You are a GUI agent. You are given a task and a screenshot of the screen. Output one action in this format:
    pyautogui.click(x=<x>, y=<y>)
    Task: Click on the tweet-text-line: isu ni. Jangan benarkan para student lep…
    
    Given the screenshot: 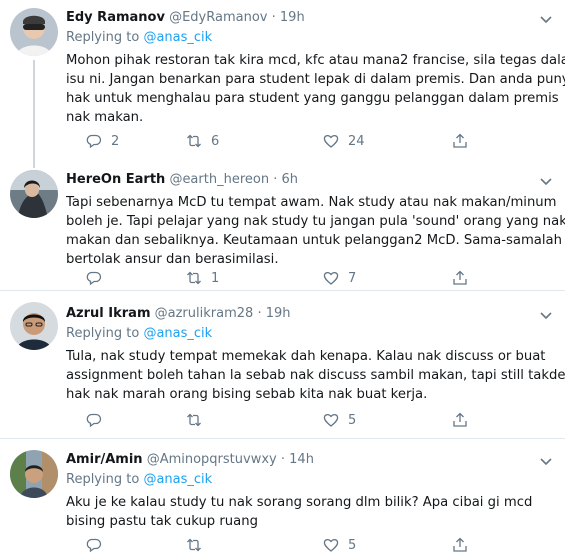 What is the action you would take?
    pyautogui.click(x=315, y=79)
    